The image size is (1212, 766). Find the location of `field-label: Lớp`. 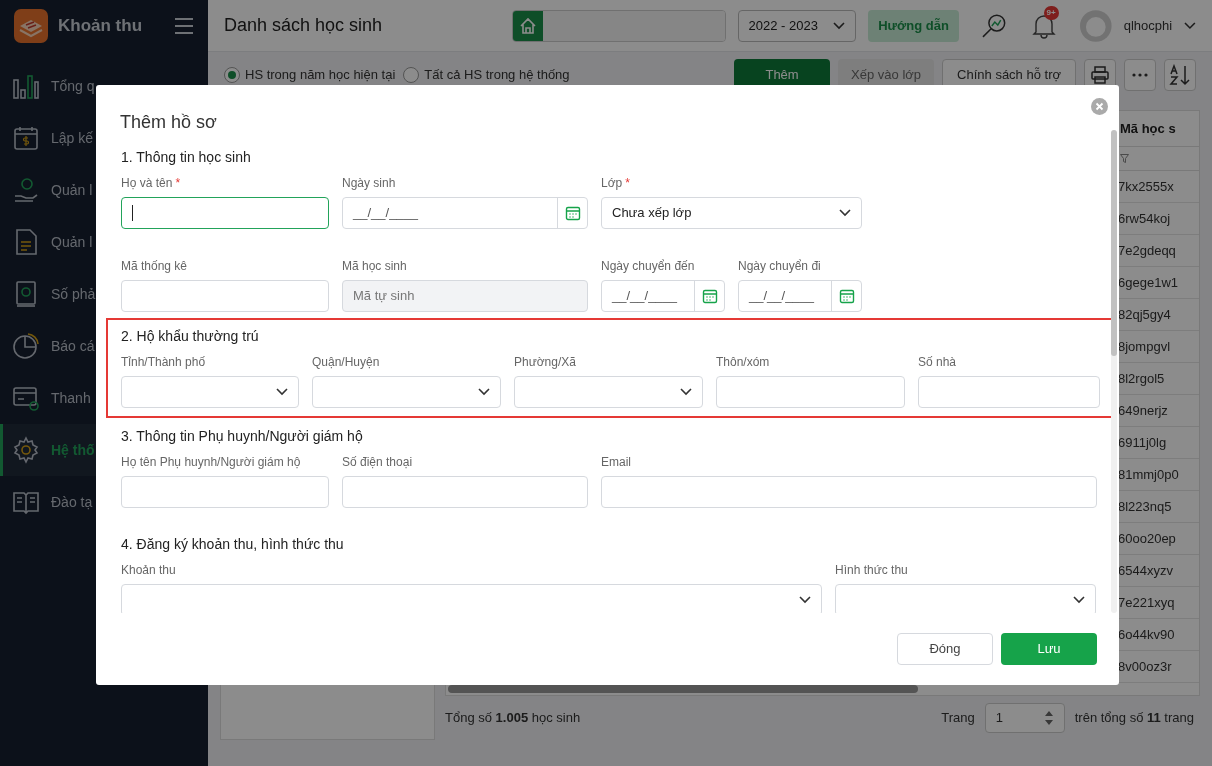

field-label: Lớp is located at coordinates (612, 182).